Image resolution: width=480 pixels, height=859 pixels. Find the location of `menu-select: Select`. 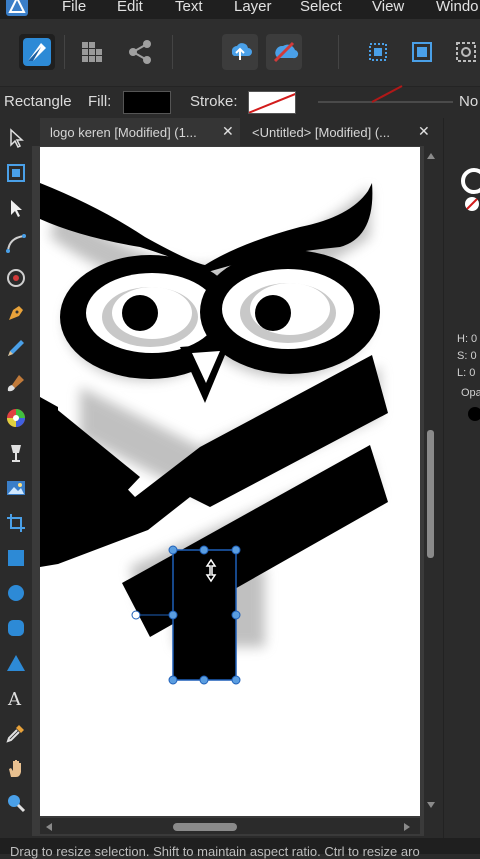

menu-select: Select is located at coordinates (321, 7).